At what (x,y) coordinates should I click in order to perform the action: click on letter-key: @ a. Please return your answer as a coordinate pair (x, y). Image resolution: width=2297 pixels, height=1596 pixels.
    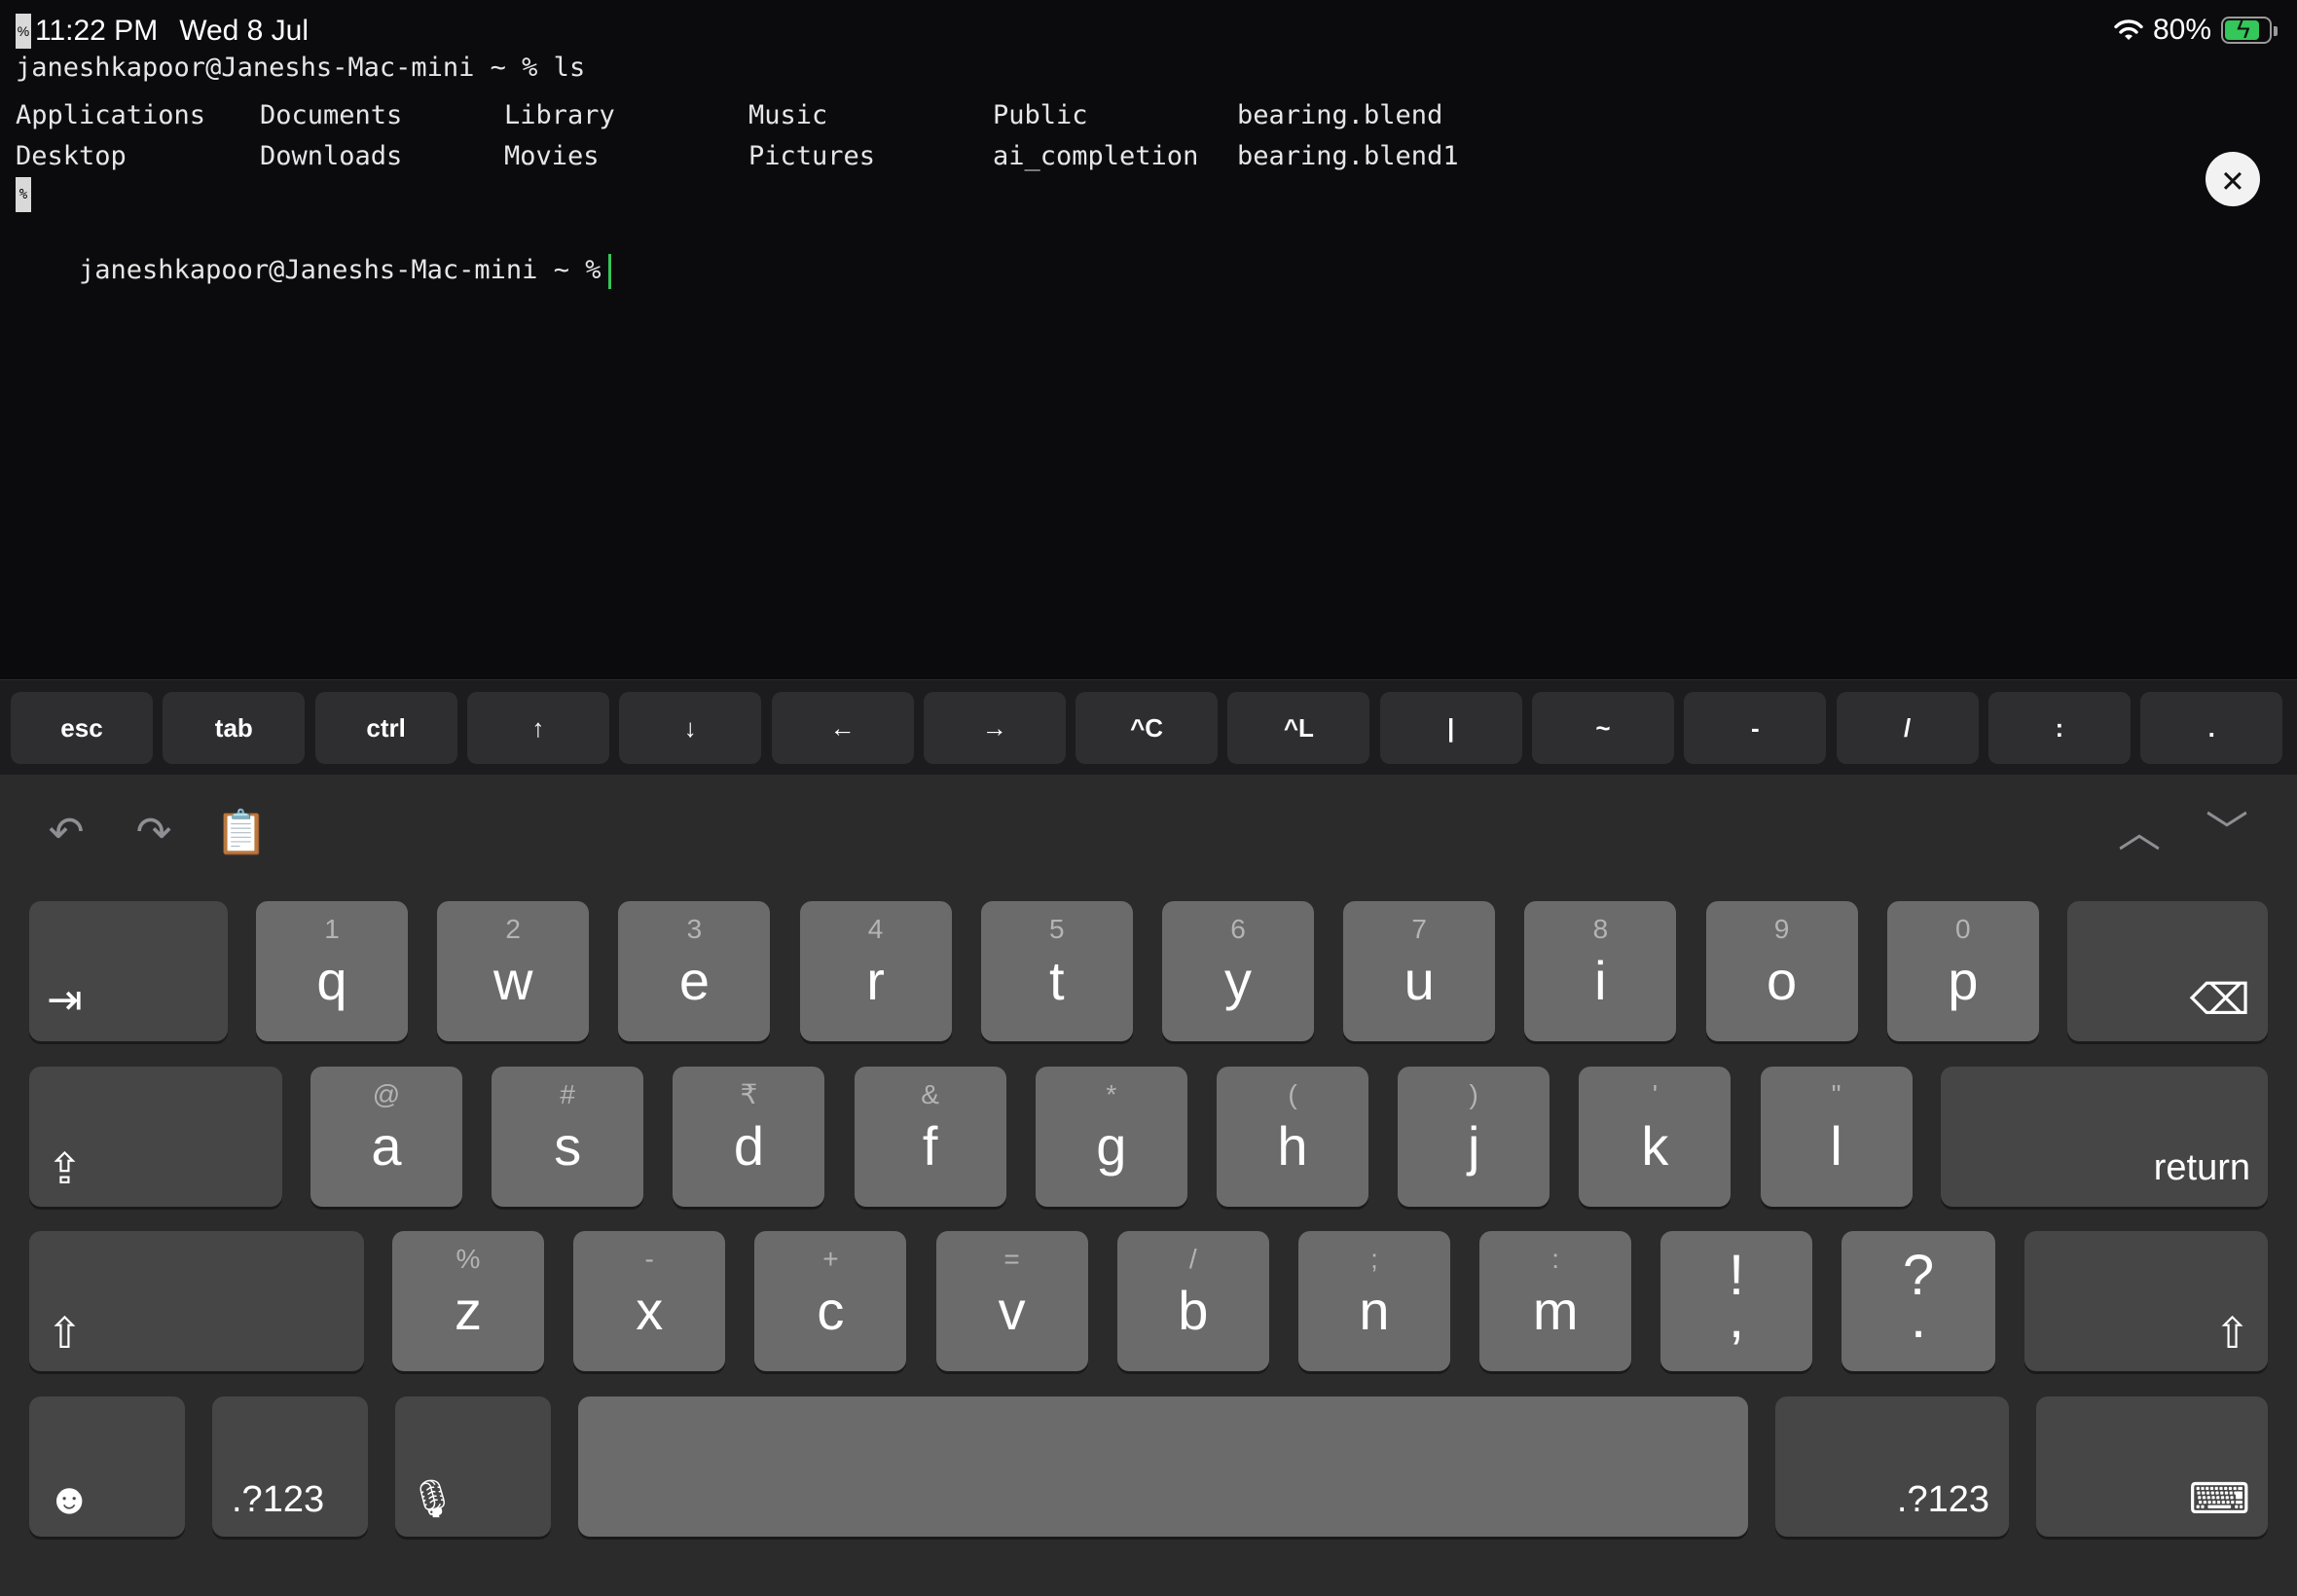
    Looking at the image, I should click on (386, 1137).